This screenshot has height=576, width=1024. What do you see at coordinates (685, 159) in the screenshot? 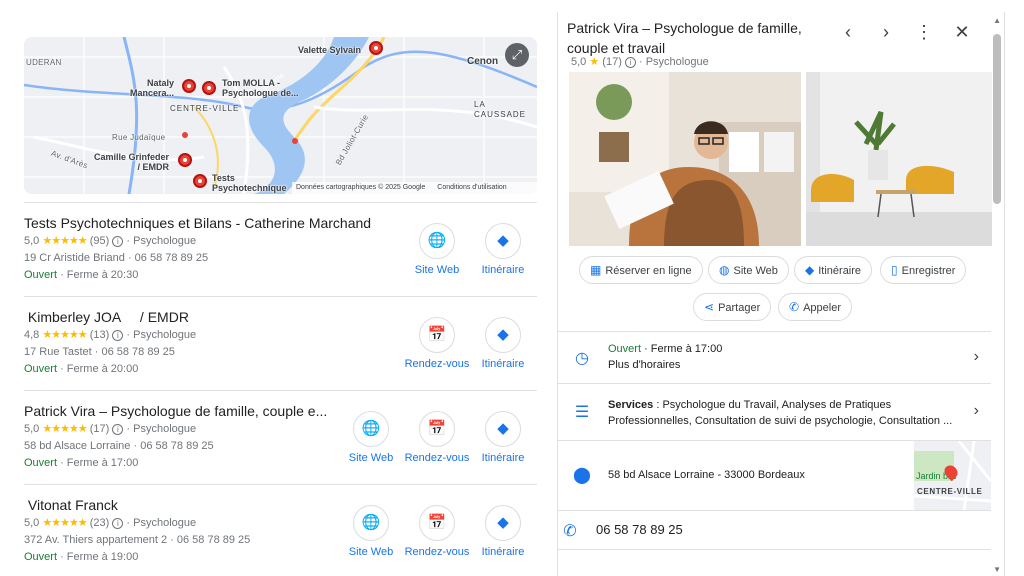
I see `place-photo-office` at bounding box center [685, 159].